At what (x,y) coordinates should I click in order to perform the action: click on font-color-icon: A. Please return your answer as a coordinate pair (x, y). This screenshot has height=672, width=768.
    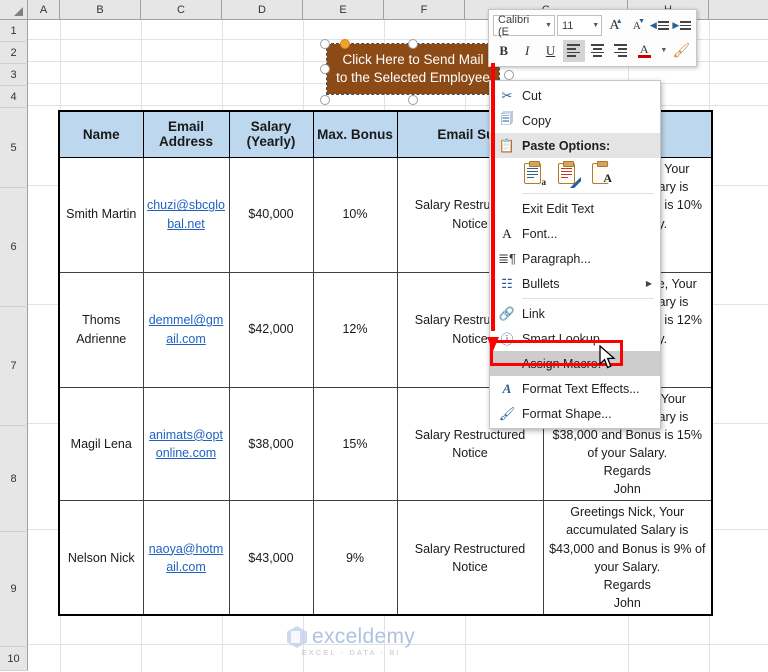
    Looking at the image, I should click on (644, 51).